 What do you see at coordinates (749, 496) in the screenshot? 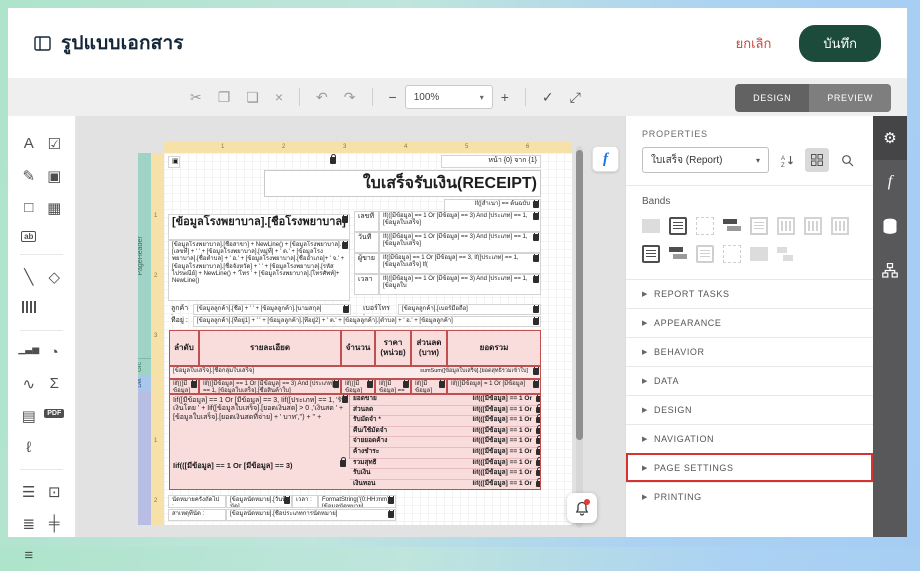
I see `section-printing: ▶ PRINTING` at bounding box center [749, 496].